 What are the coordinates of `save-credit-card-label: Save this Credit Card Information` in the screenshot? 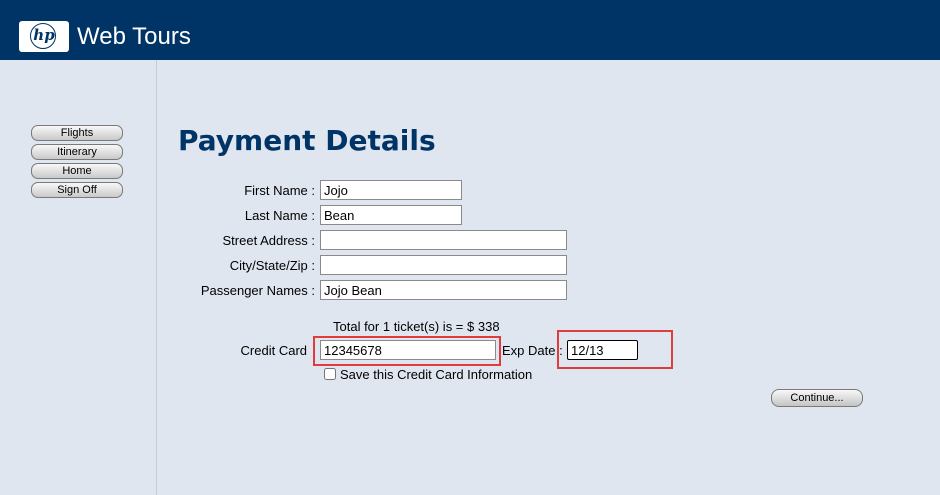 It's located at (436, 374).